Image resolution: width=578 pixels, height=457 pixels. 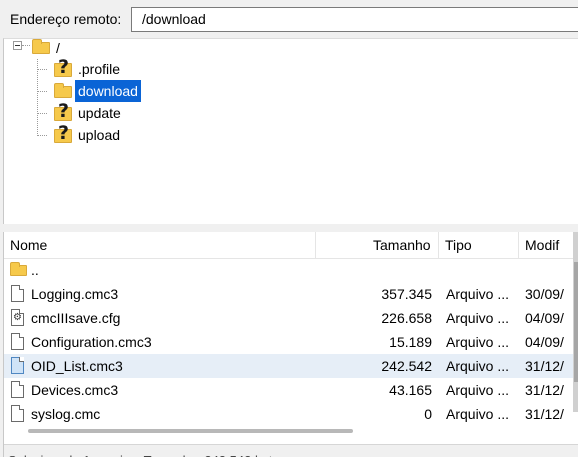 What do you see at coordinates (99, 113) in the screenshot?
I see `tree-item-label: update` at bounding box center [99, 113].